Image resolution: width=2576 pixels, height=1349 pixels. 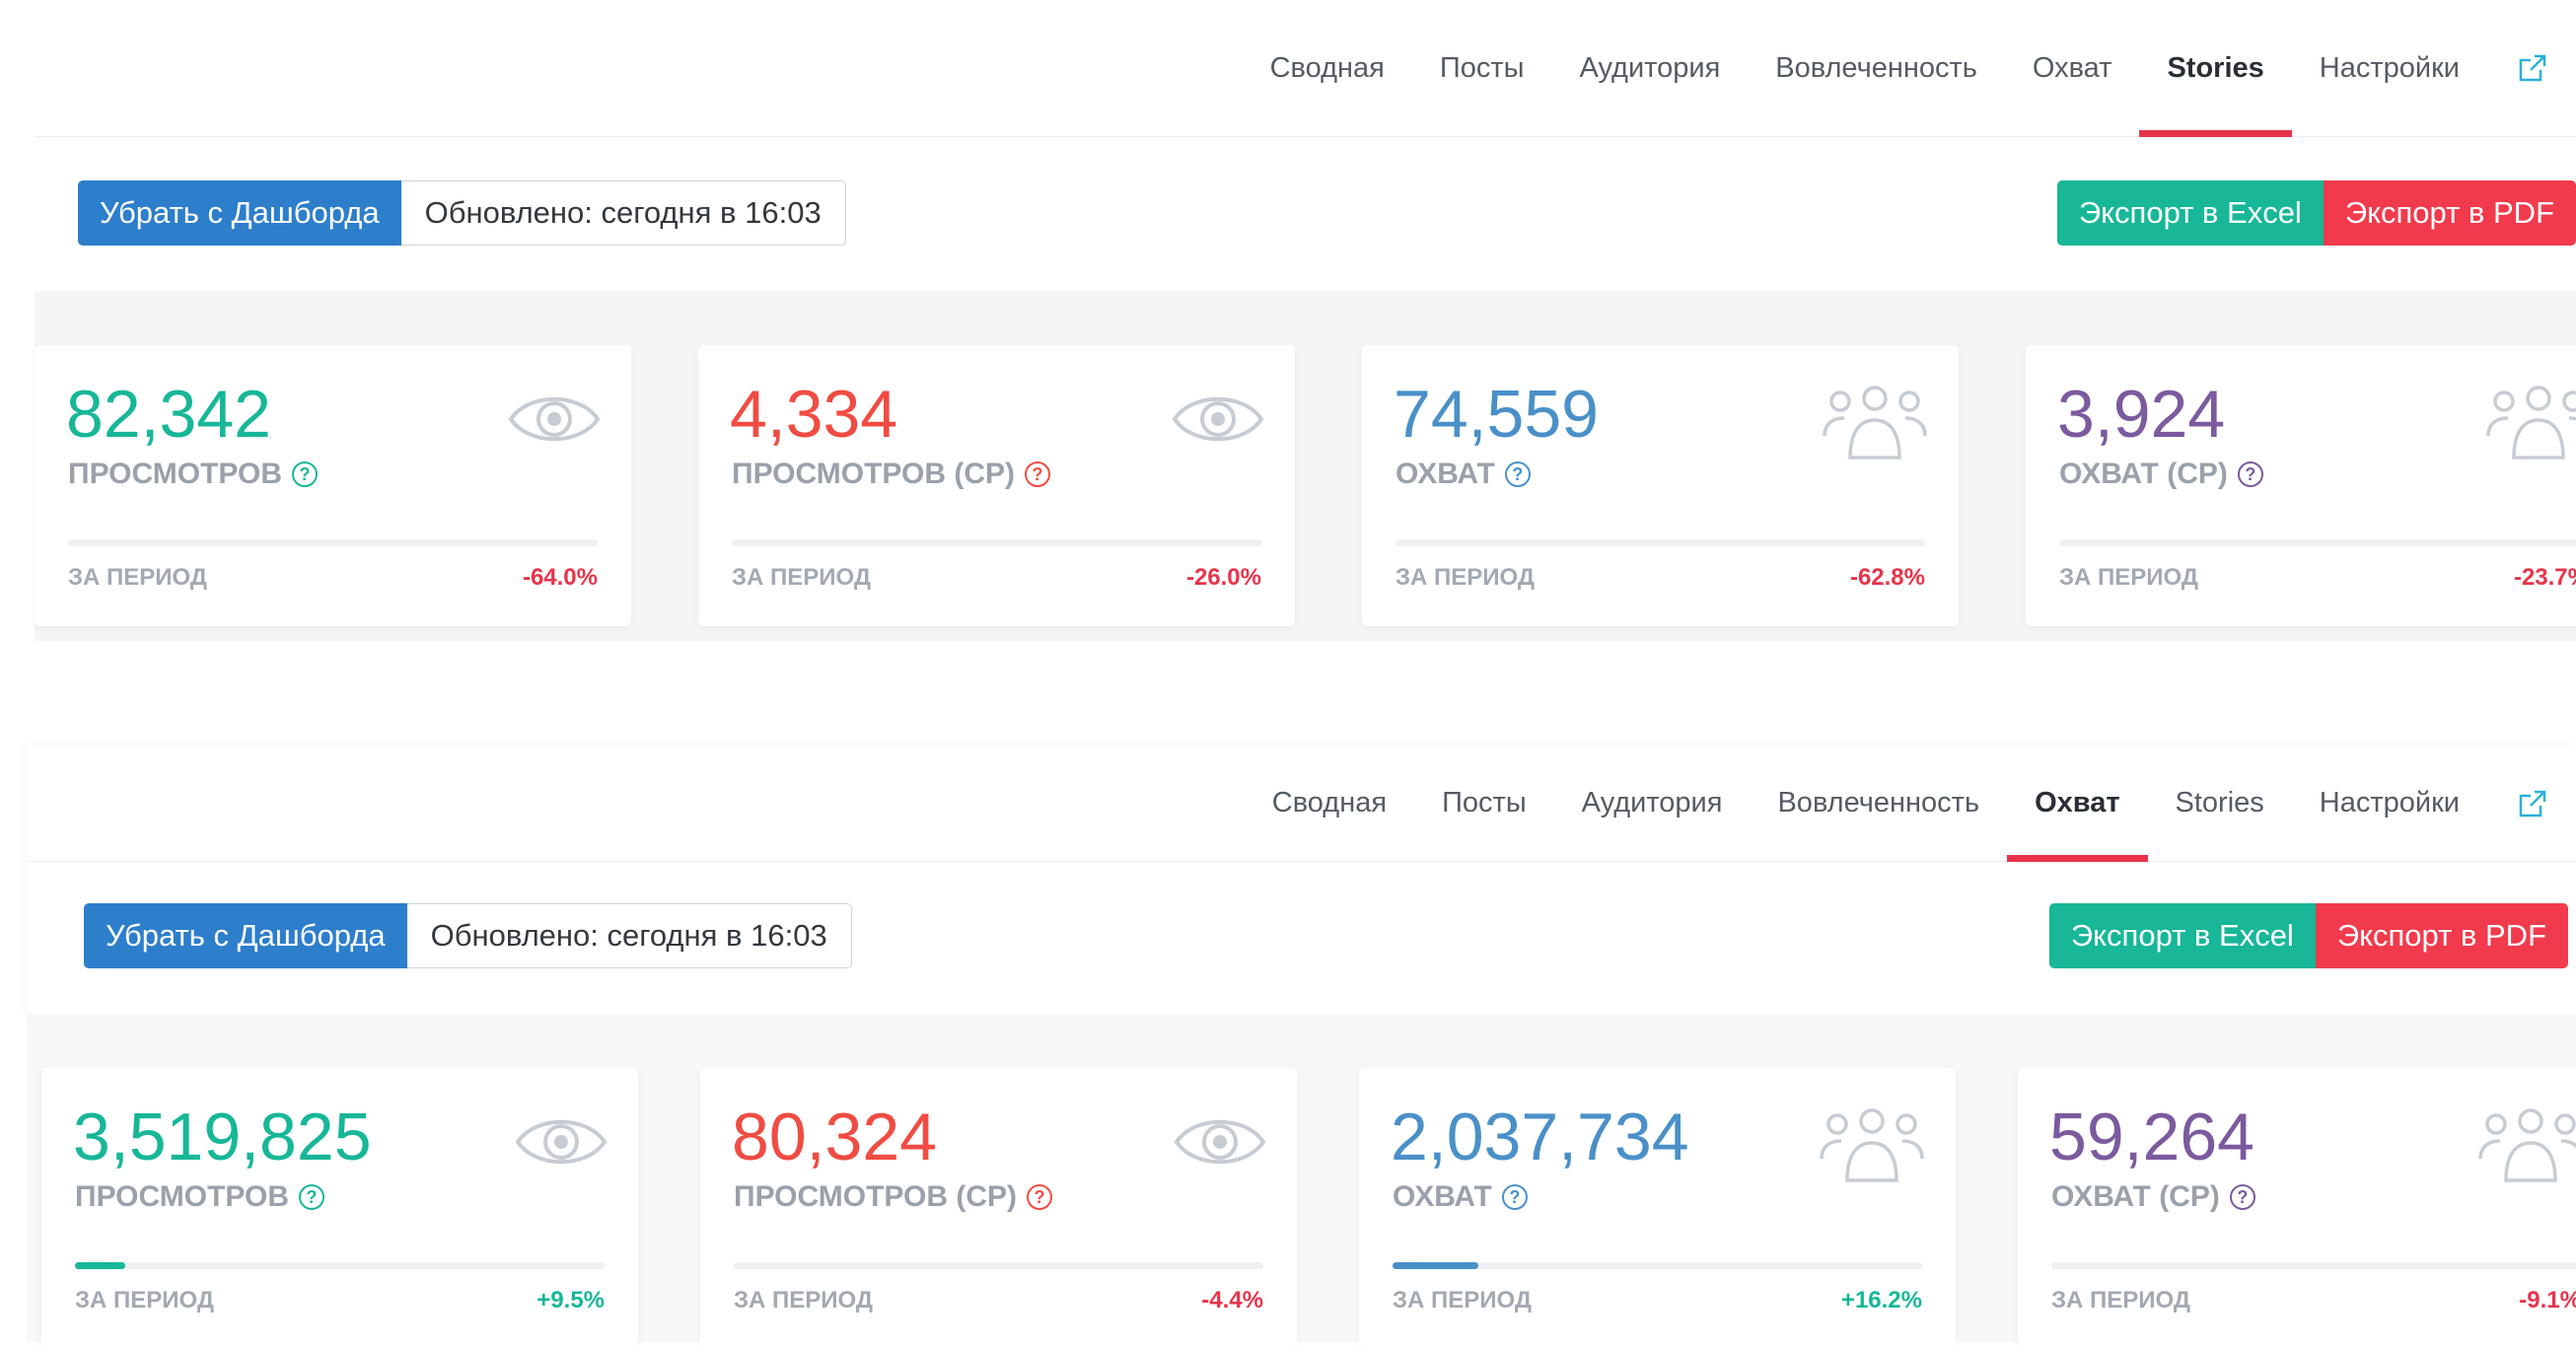 What do you see at coordinates (1223, 577) in the screenshot?
I see `delta-value: -26.0%` at bounding box center [1223, 577].